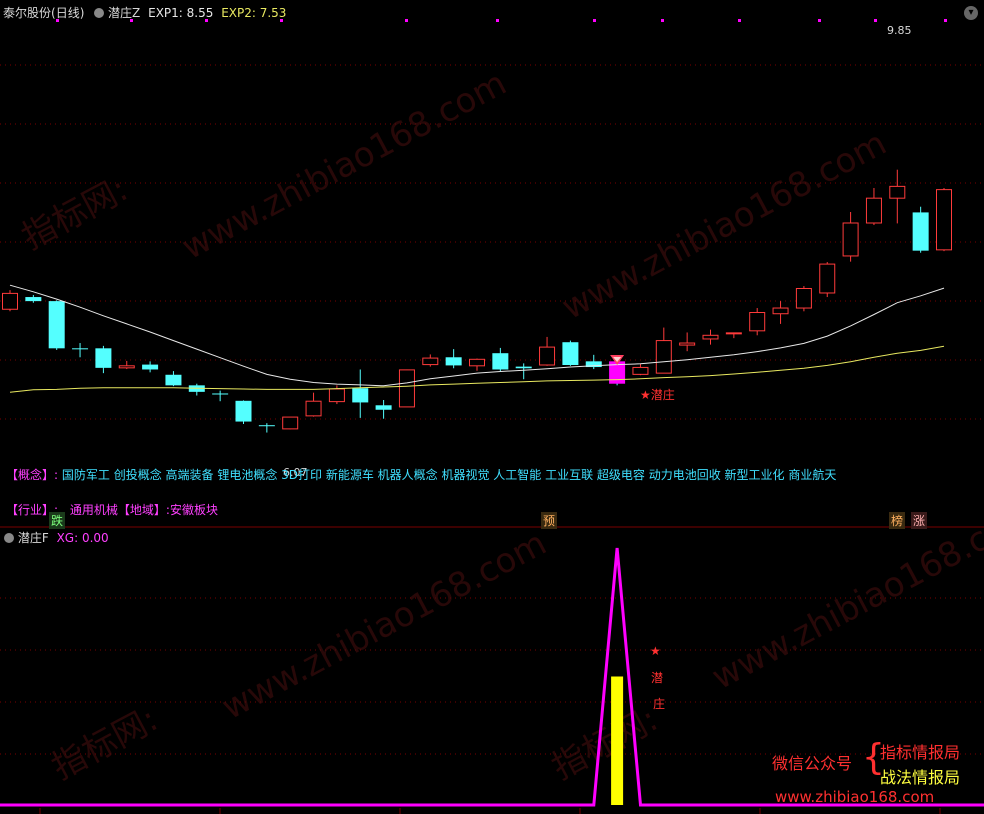  Describe the element at coordinates (657, 678) in the screenshot. I see `bottom-signal-char1: 潜` at that location.